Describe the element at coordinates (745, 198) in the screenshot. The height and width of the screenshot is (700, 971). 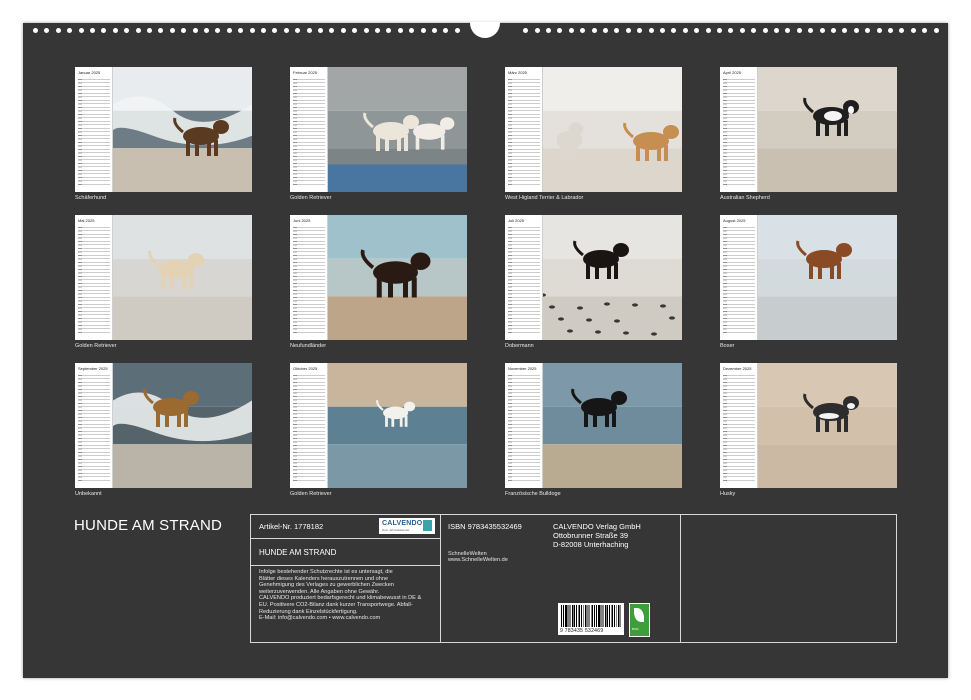
I see `breed-caption: Australian Shepherd` at that location.